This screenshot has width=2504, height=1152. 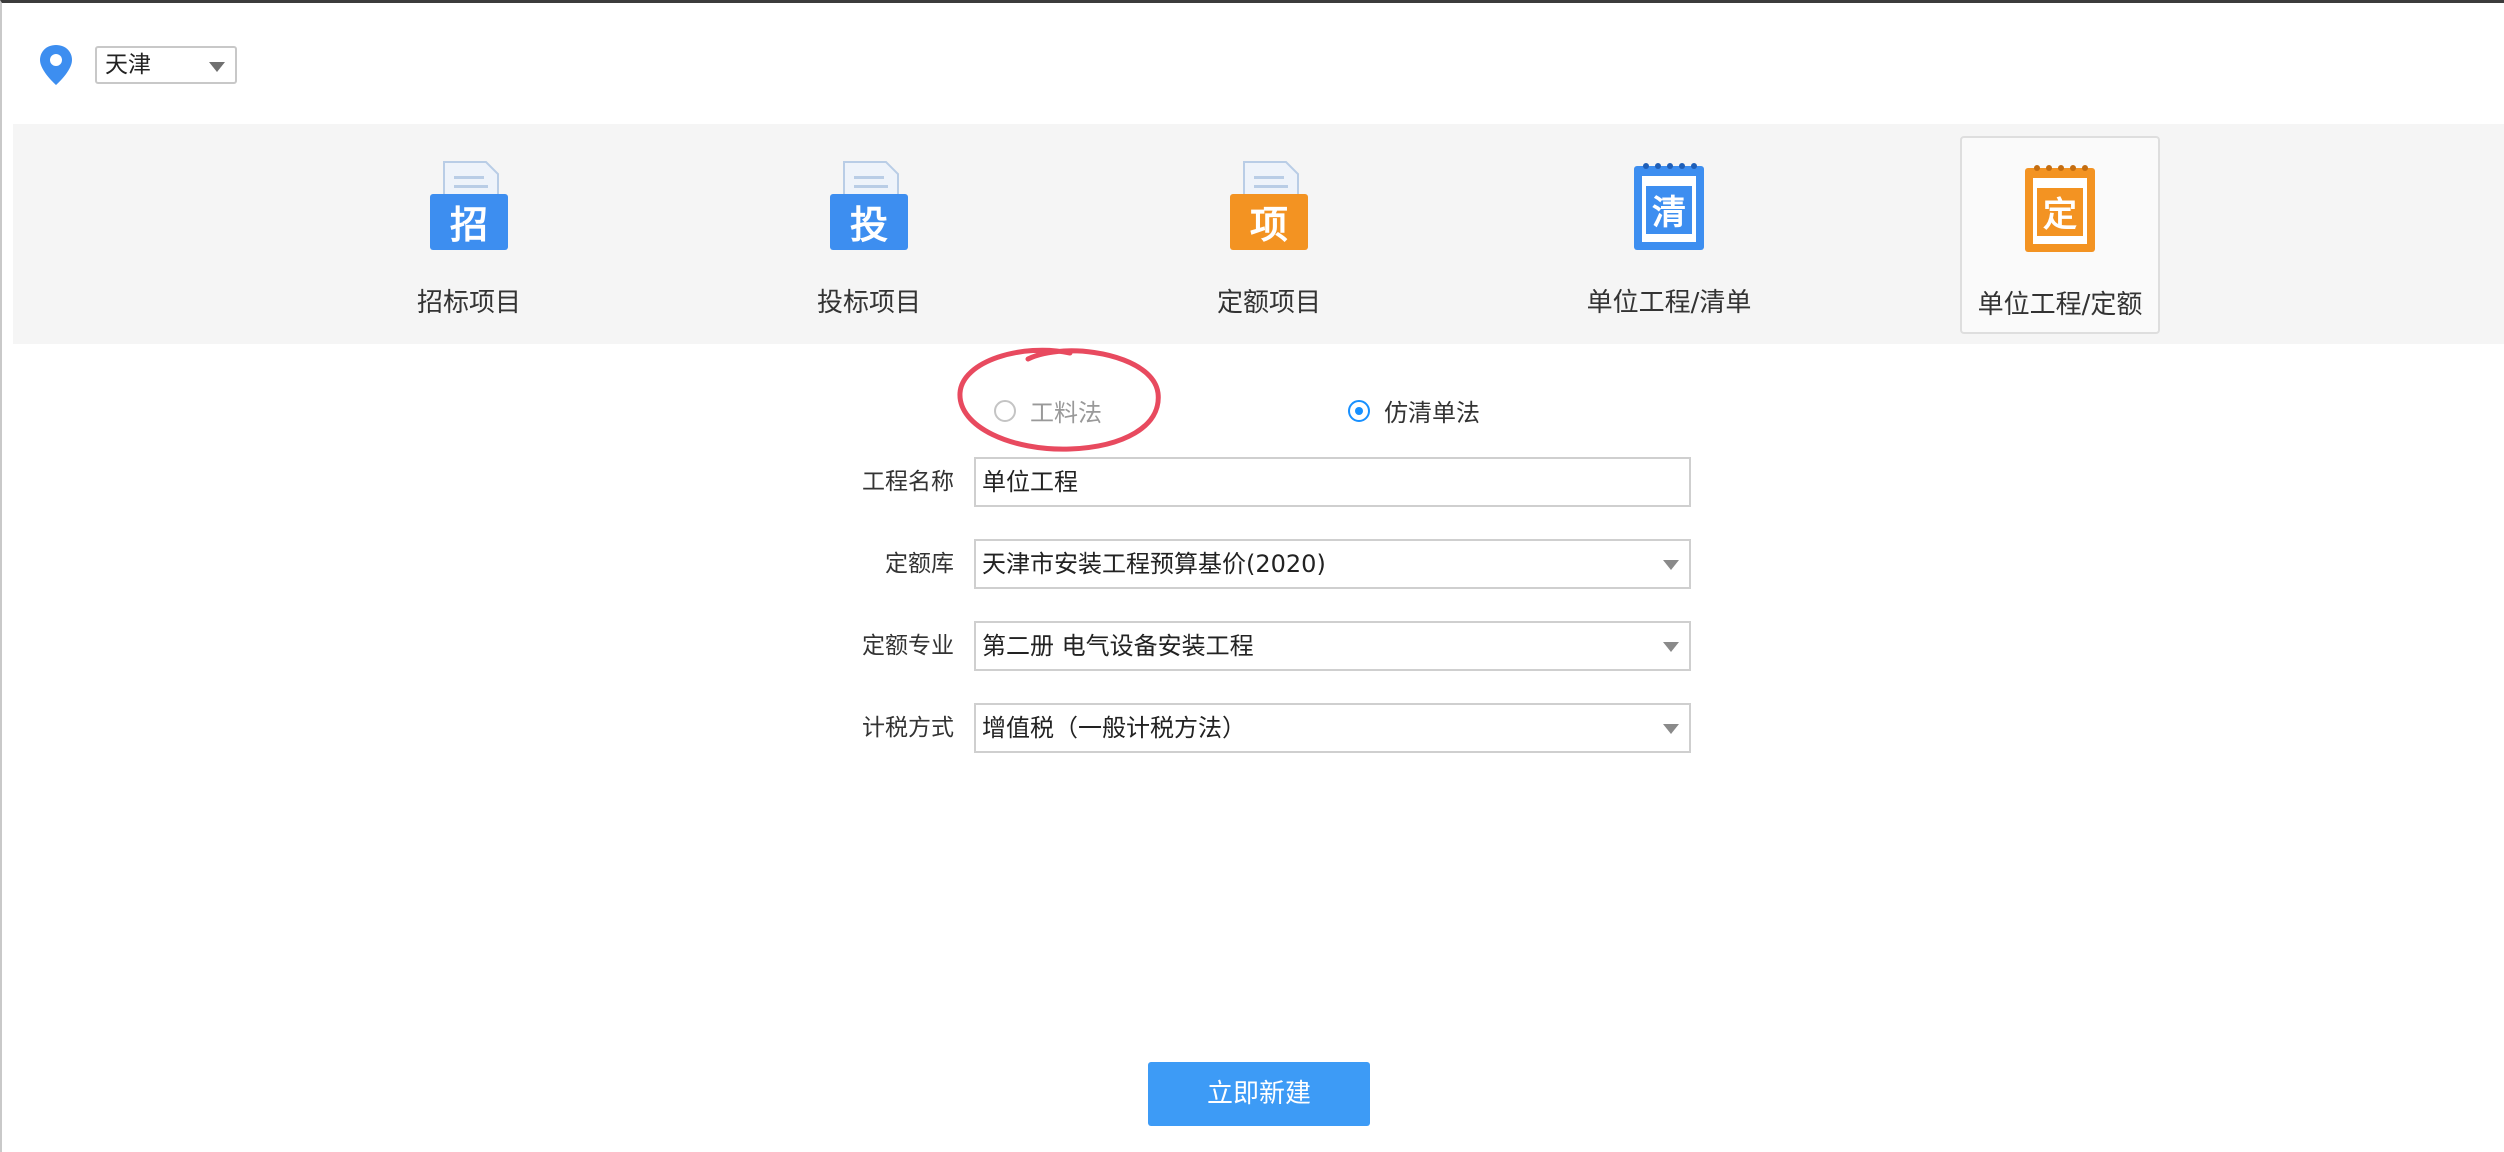 I want to click on quota-library-select: 天津市安装工程预算基价(2020), so click(x=1332, y=564).